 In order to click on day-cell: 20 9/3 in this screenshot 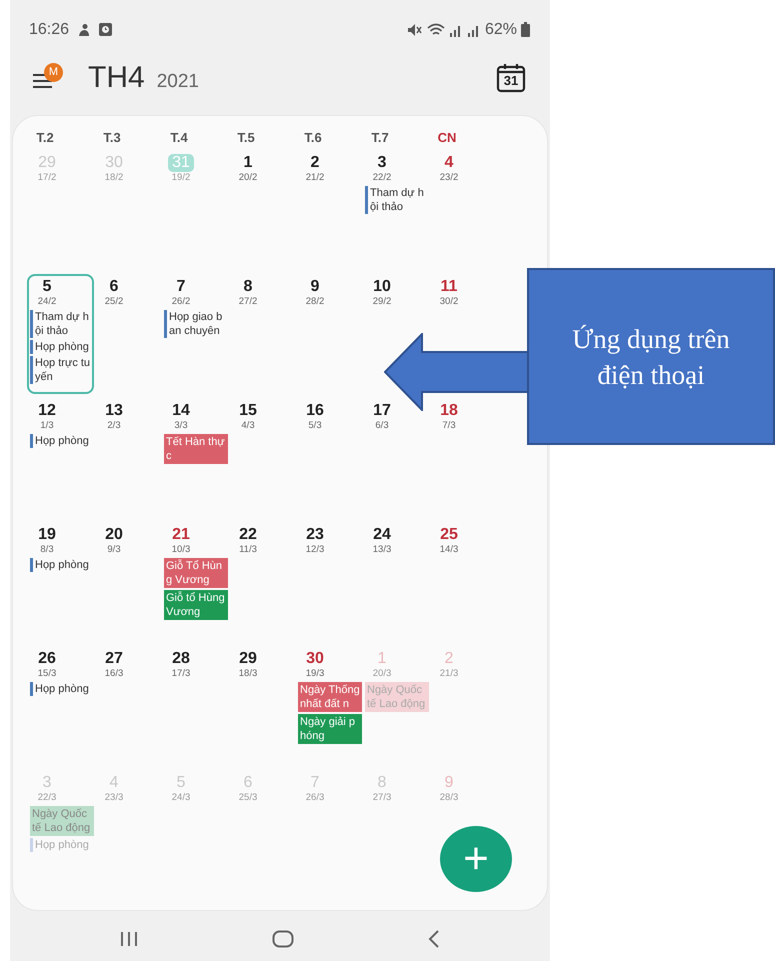, I will do `click(127, 540)`.